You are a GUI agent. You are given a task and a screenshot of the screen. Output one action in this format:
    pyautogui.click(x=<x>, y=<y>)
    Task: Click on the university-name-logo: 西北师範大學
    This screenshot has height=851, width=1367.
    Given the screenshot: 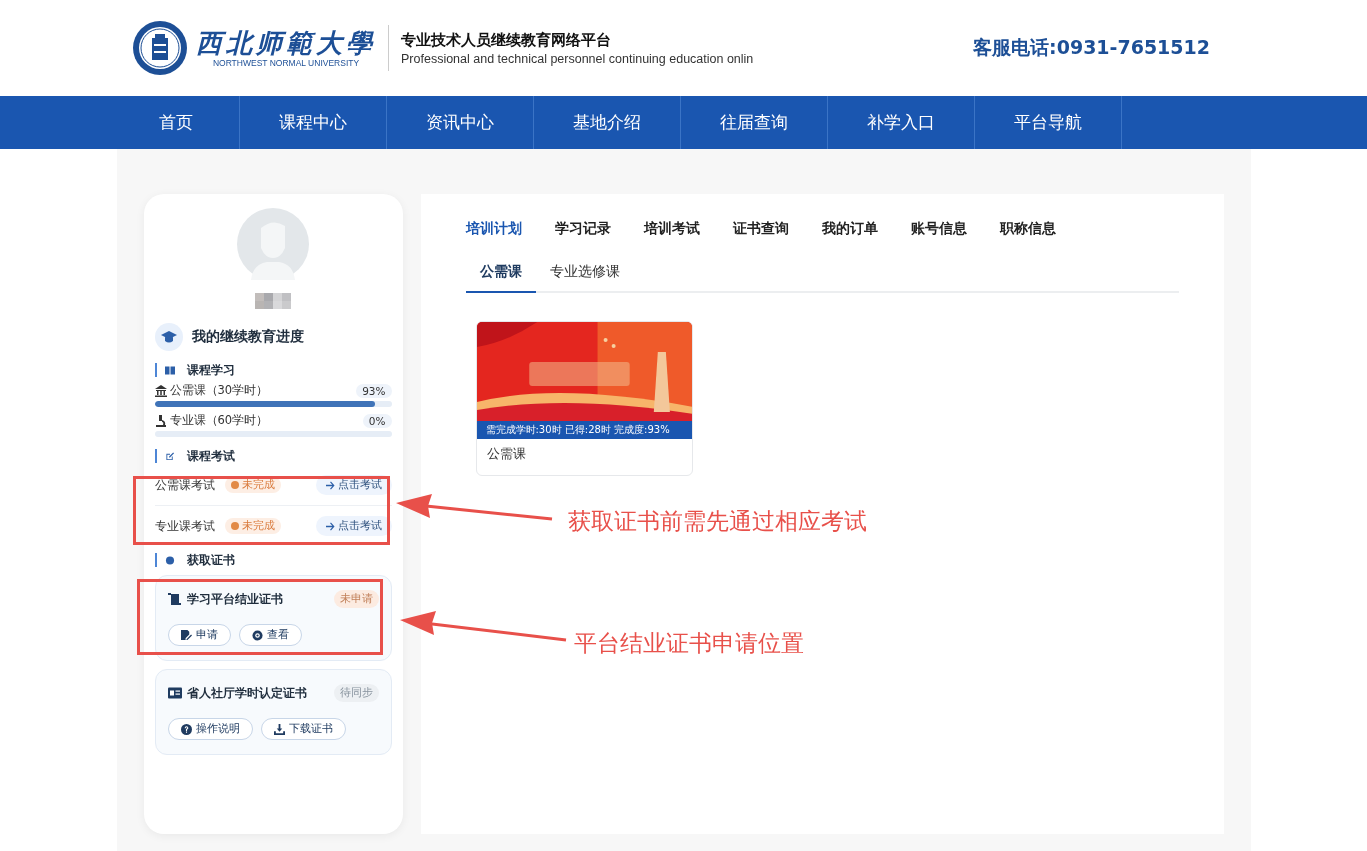 What is the action you would take?
    pyautogui.click(x=286, y=43)
    